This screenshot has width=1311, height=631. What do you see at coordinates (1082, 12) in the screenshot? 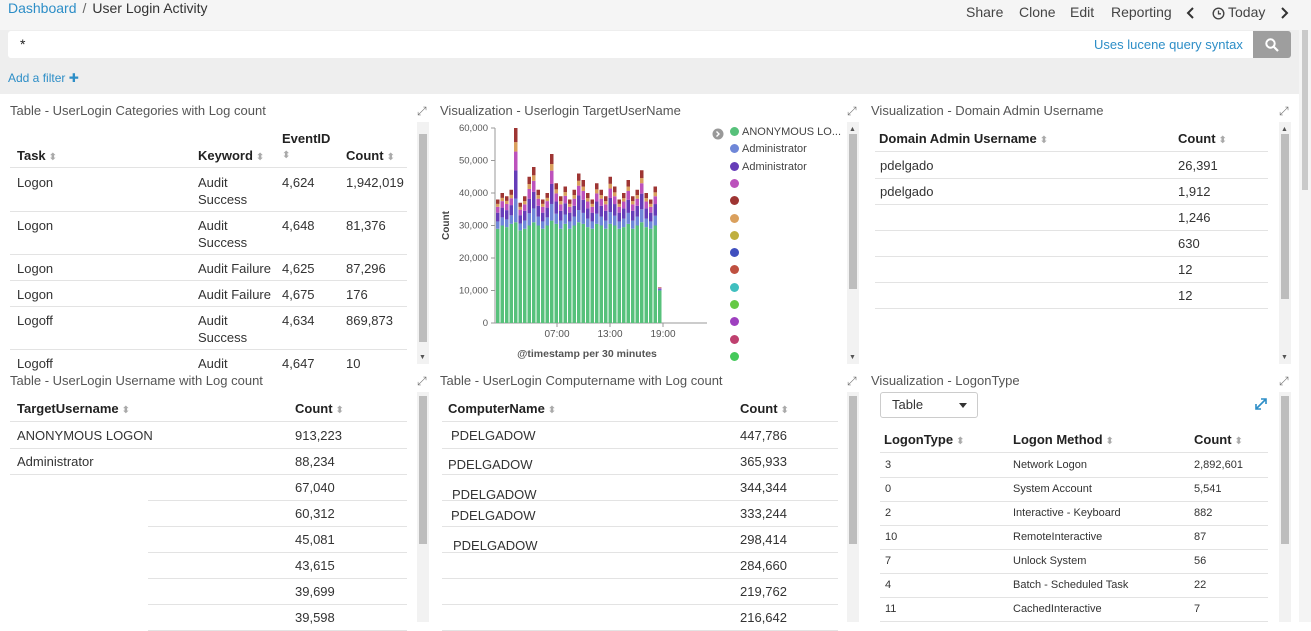
I see `edit-button: Edit` at bounding box center [1082, 12].